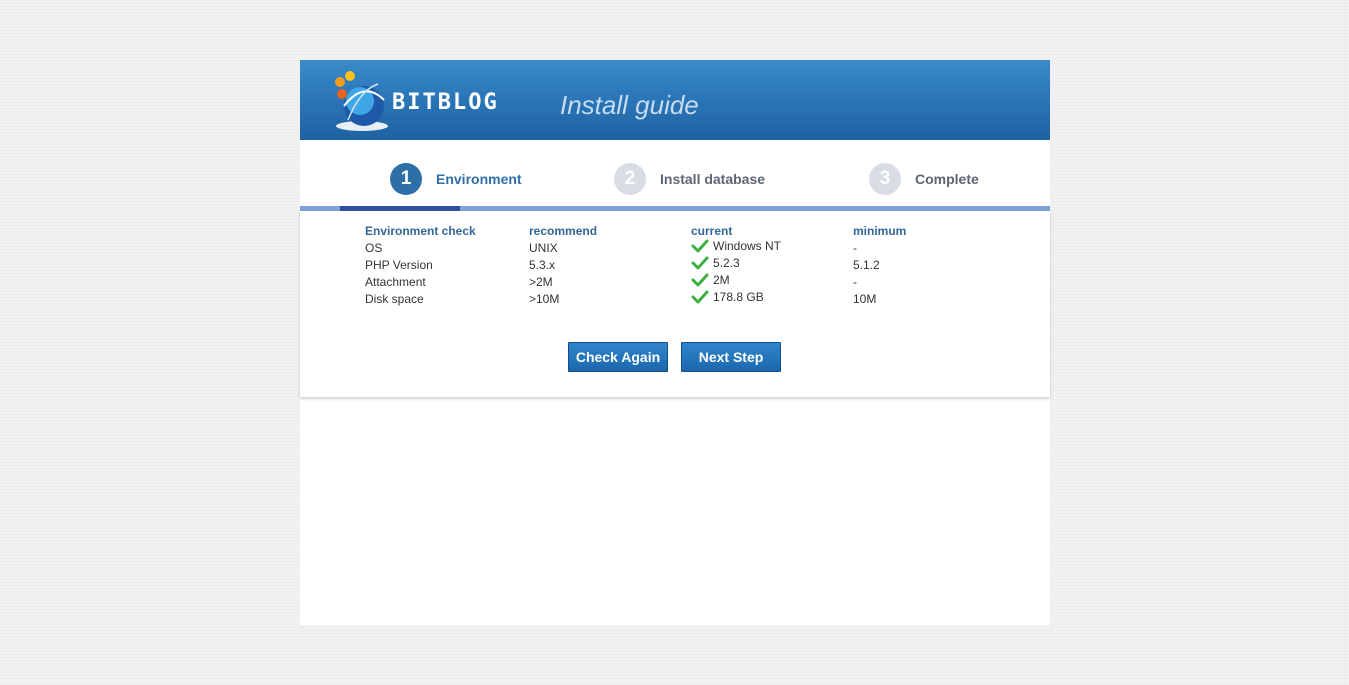 Image resolution: width=1349 pixels, height=685 pixels. Describe the element at coordinates (394, 298) in the screenshot. I see `check-name: Disk space` at that location.